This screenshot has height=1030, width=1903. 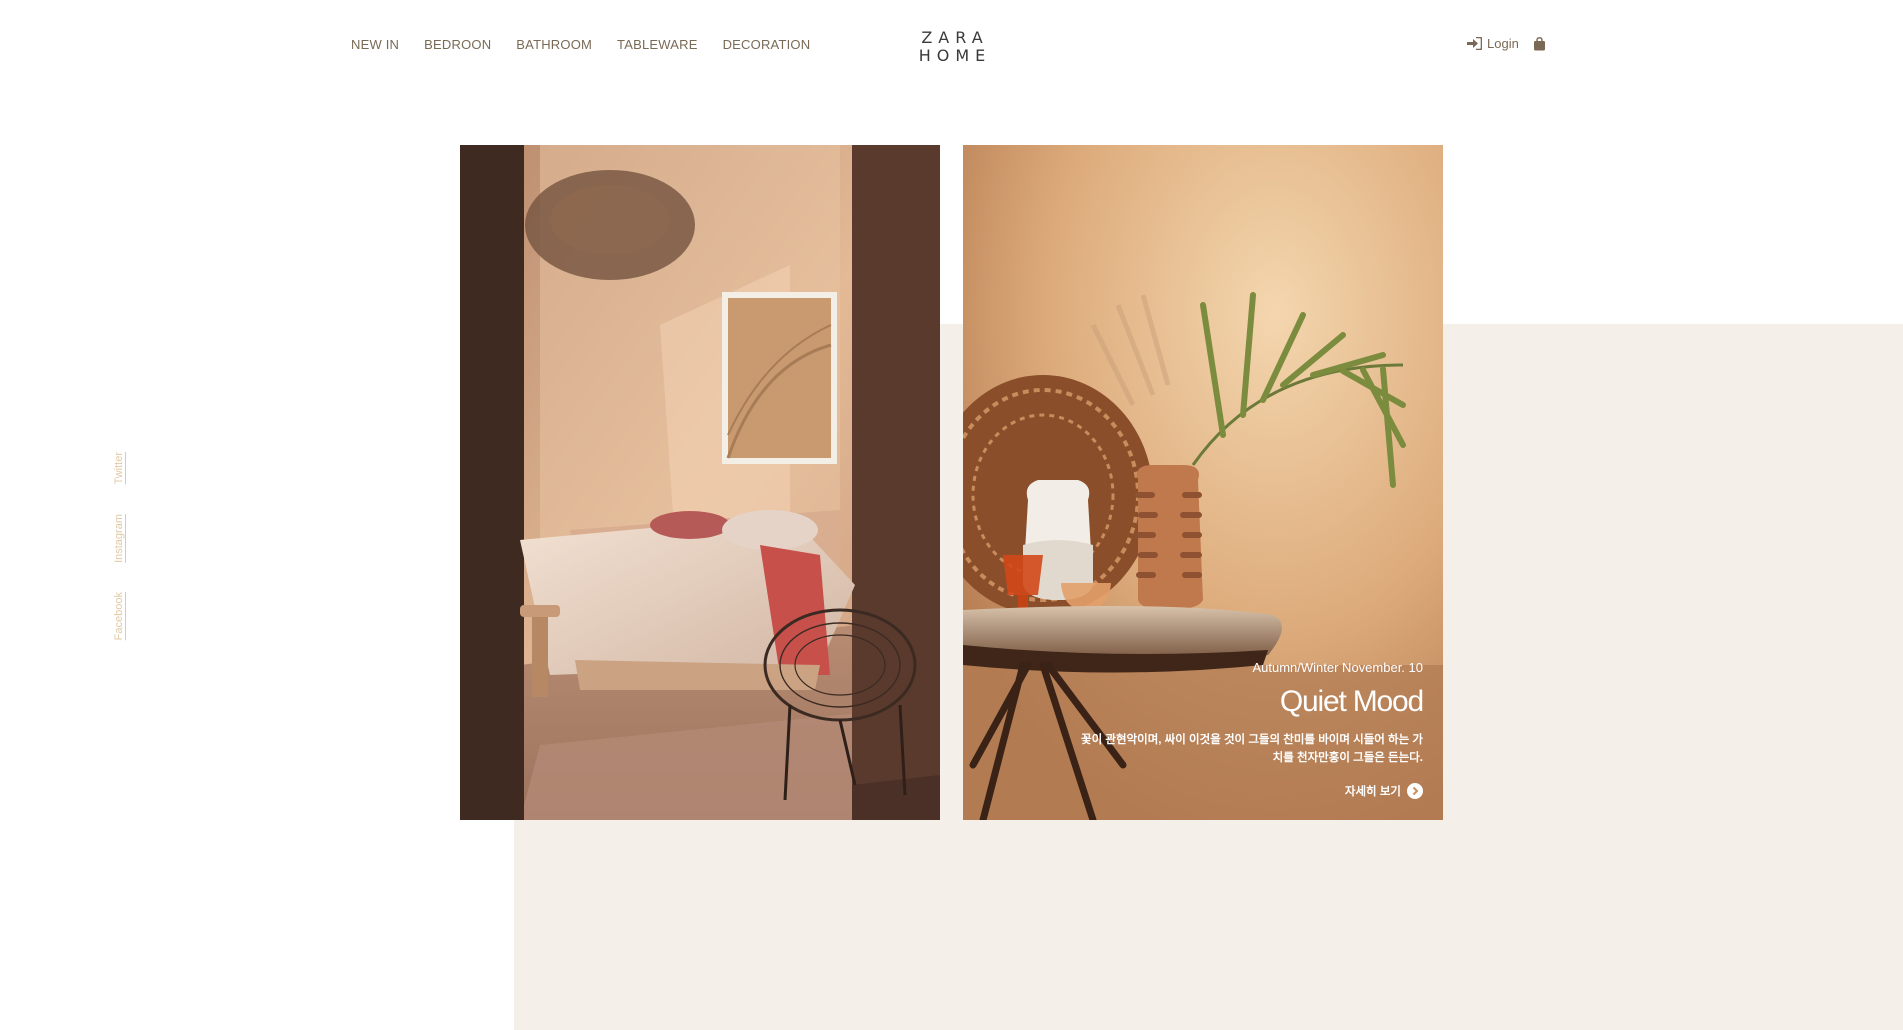 What do you see at coordinates (1503, 43) in the screenshot?
I see `login-label: Login` at bounding box center [1503, 43].